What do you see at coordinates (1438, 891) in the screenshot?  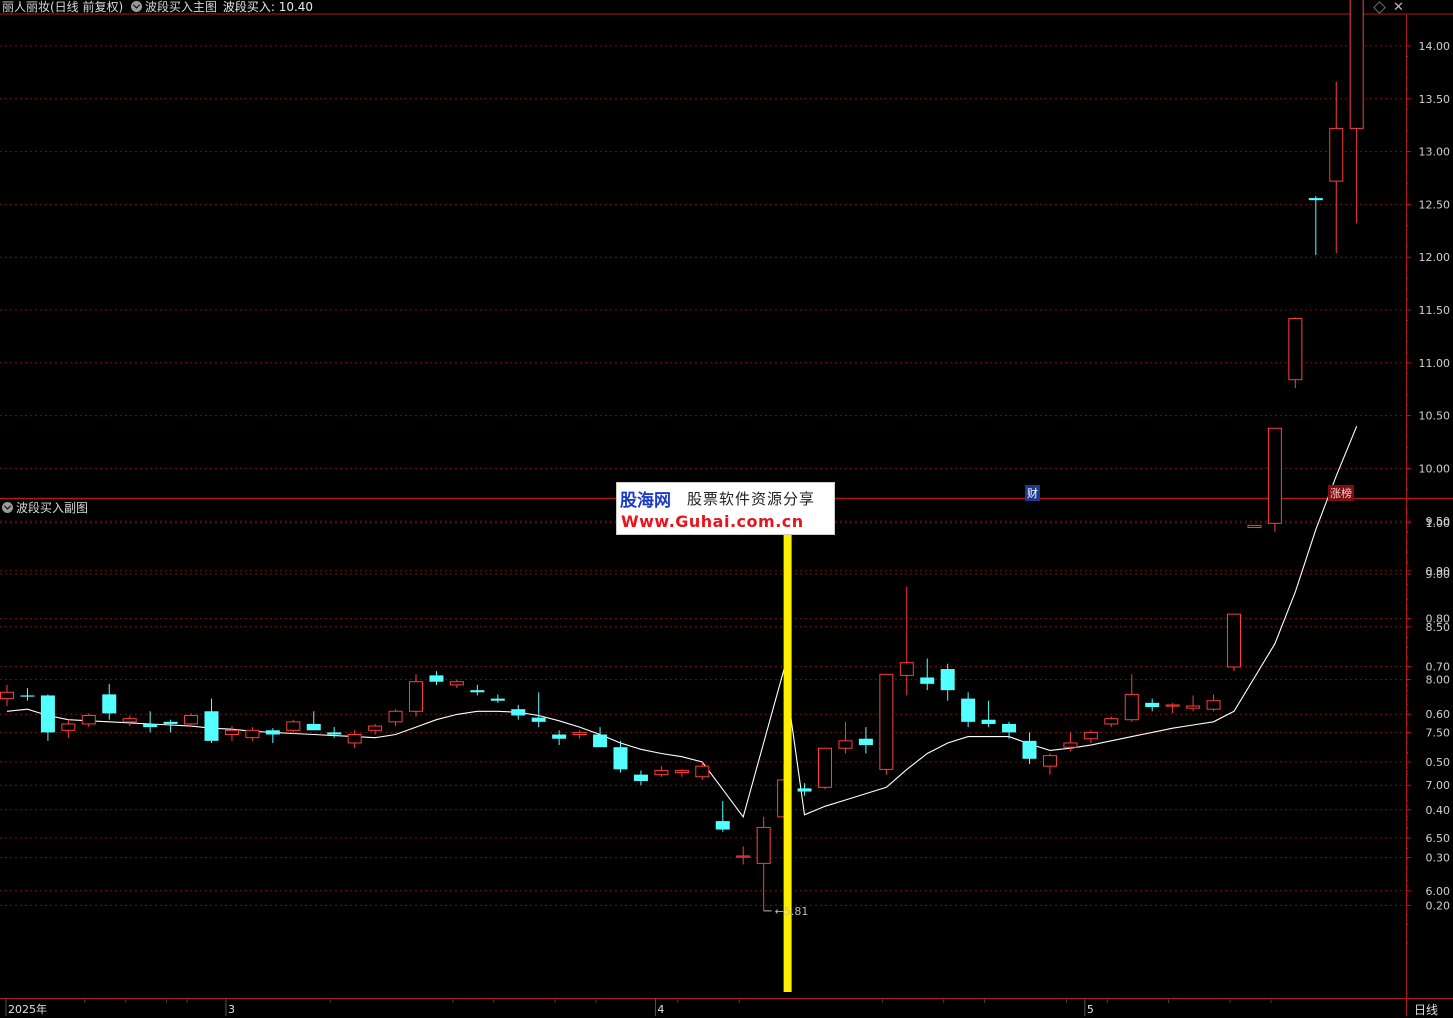 I see `price-tick-label: 6.00` at bounding box center [1438, 891].